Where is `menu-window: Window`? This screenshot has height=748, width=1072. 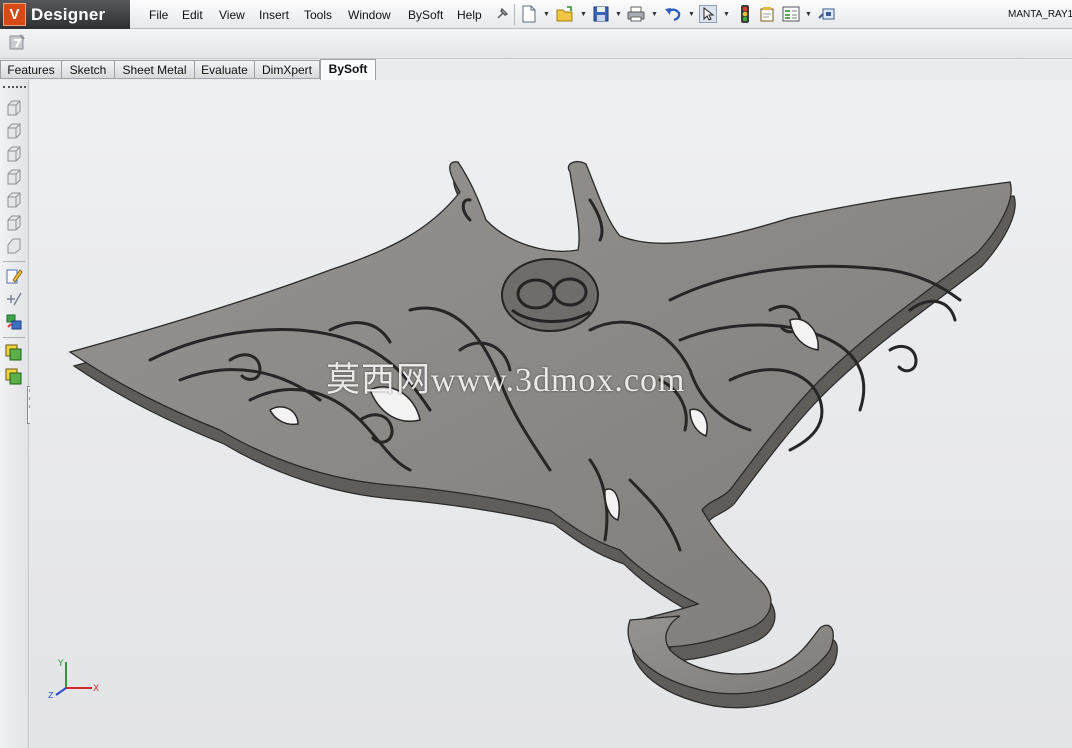 menu-window: Window is located at coordinates (369, 15).